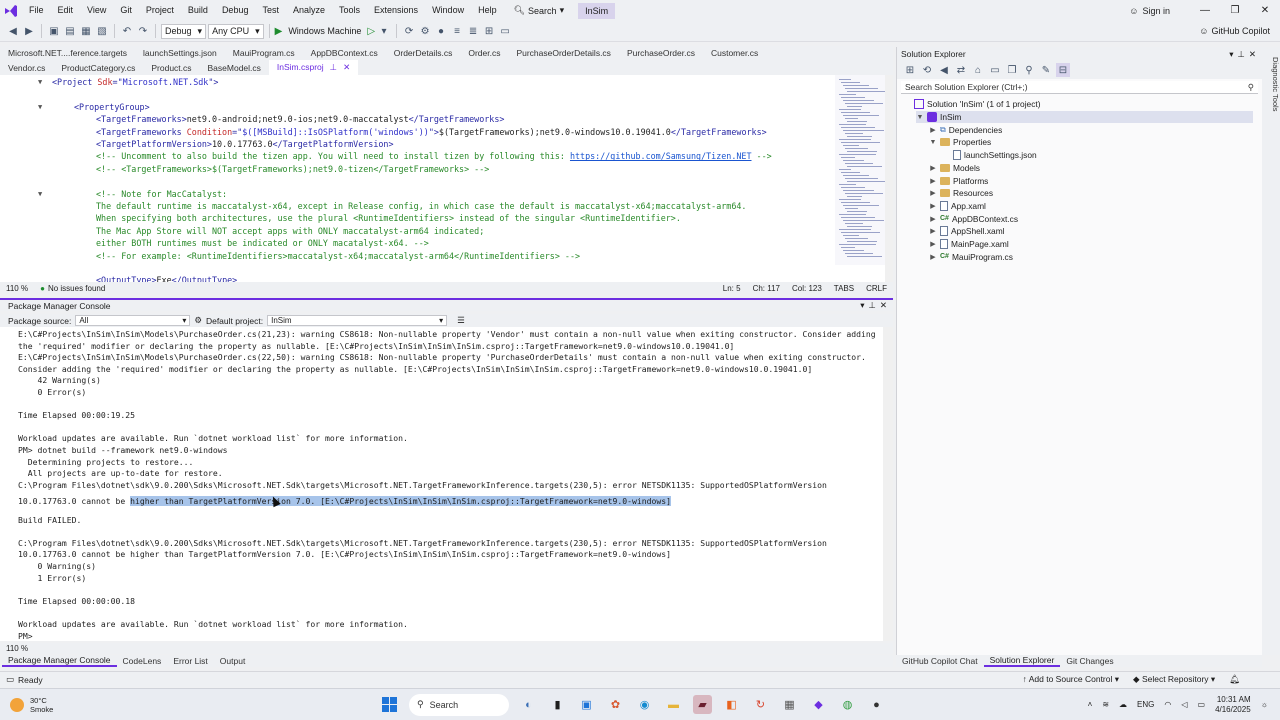  Describe the element at coordinates (357, 320) in the screenshot. I see `default-project-dropdown: InSim ▾` at that location.